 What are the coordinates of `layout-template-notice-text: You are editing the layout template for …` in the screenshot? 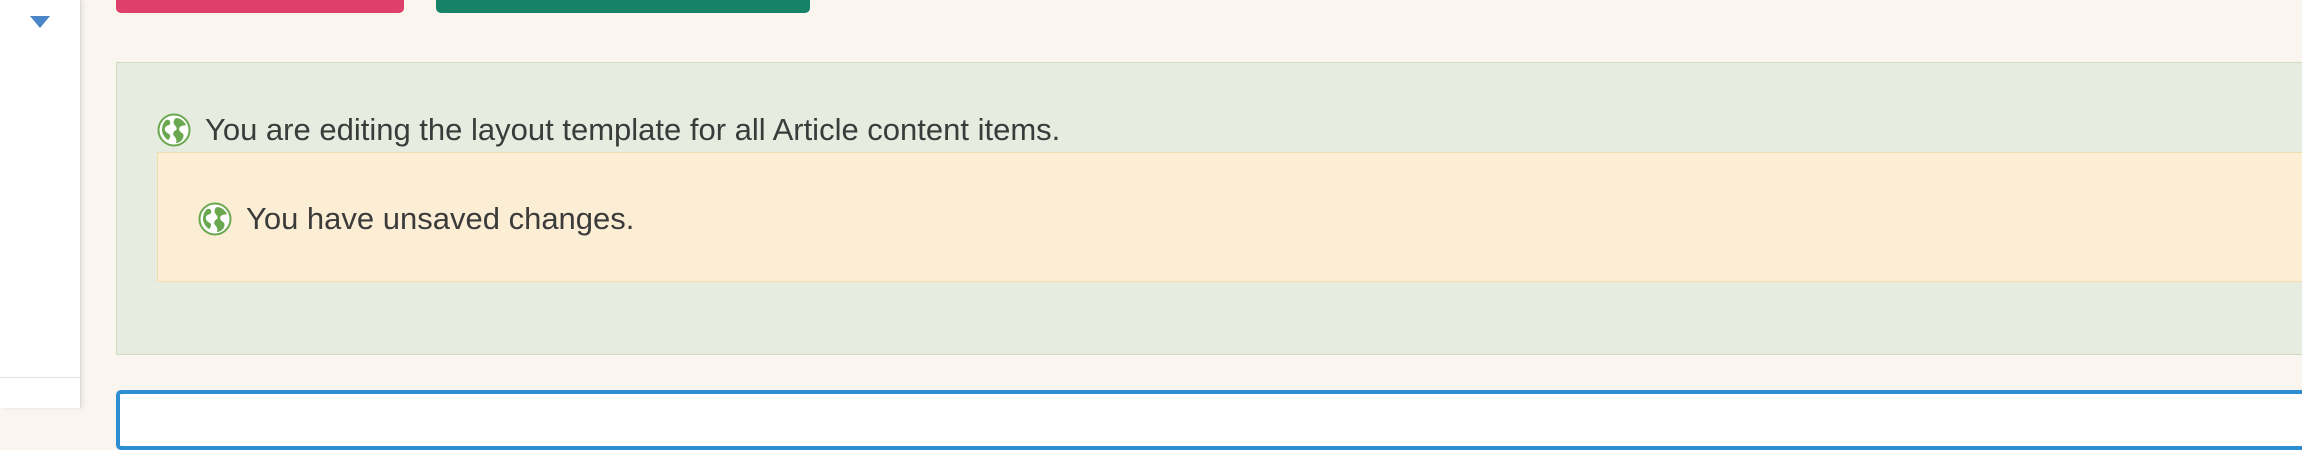 It's located at (633, 129).